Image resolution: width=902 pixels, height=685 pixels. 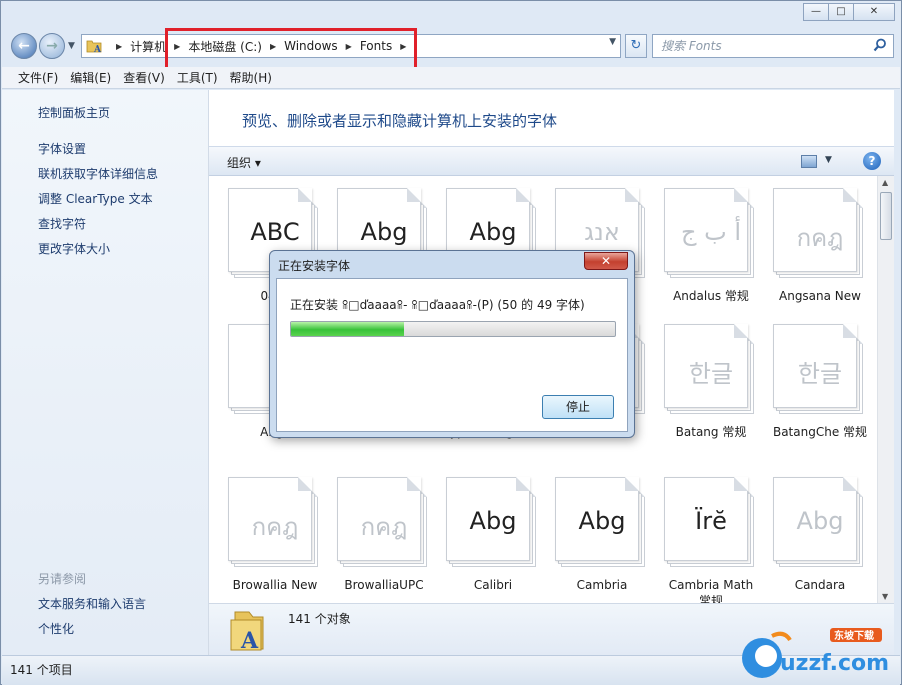 I want to click on maximize-button: □, so click(x=841, y=12).